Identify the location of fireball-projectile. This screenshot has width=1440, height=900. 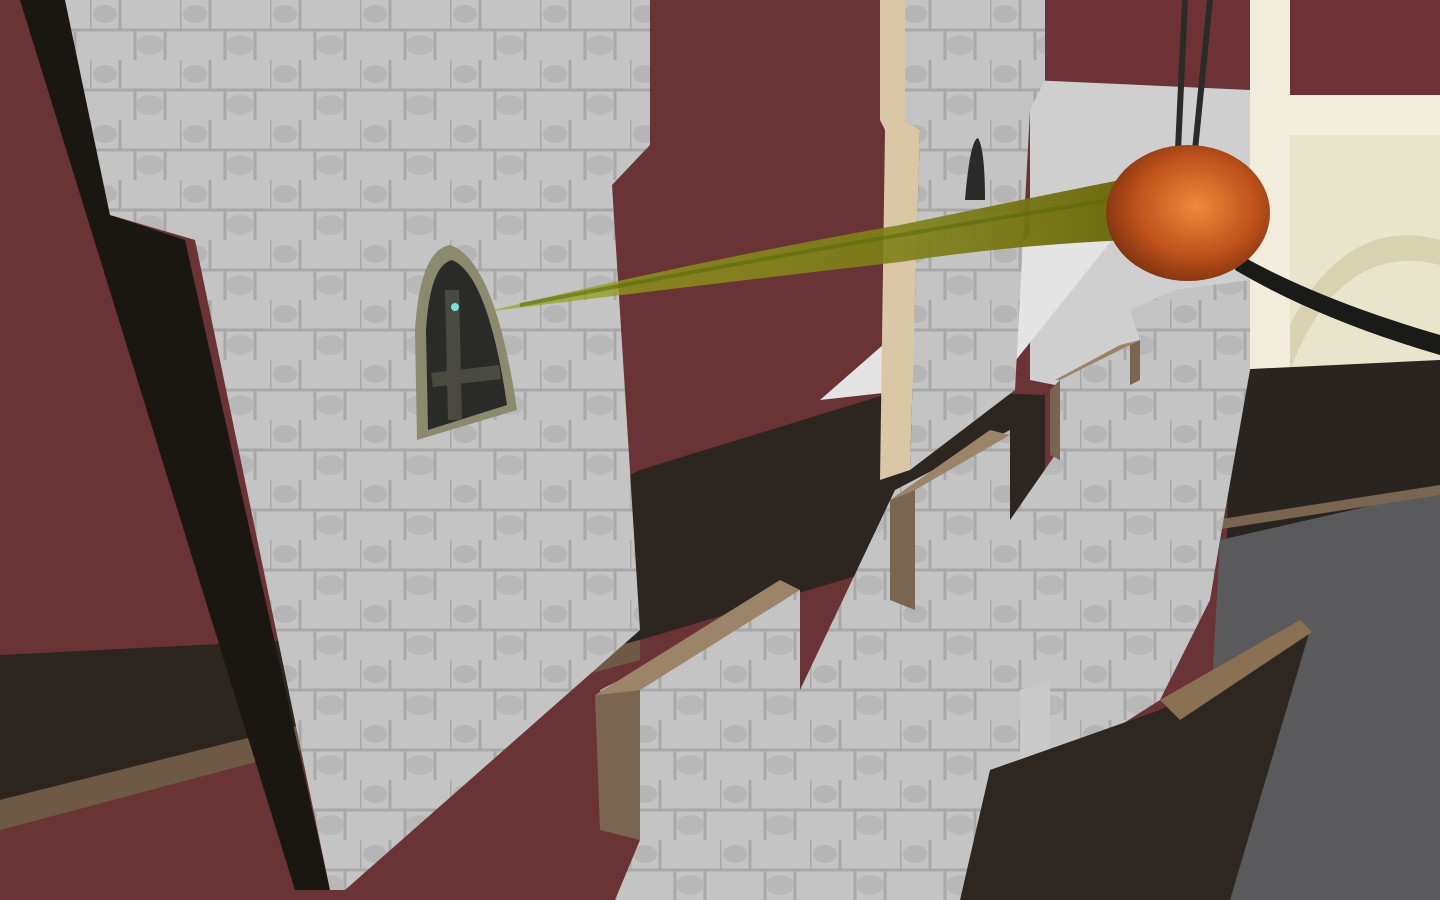
(1188, 213).